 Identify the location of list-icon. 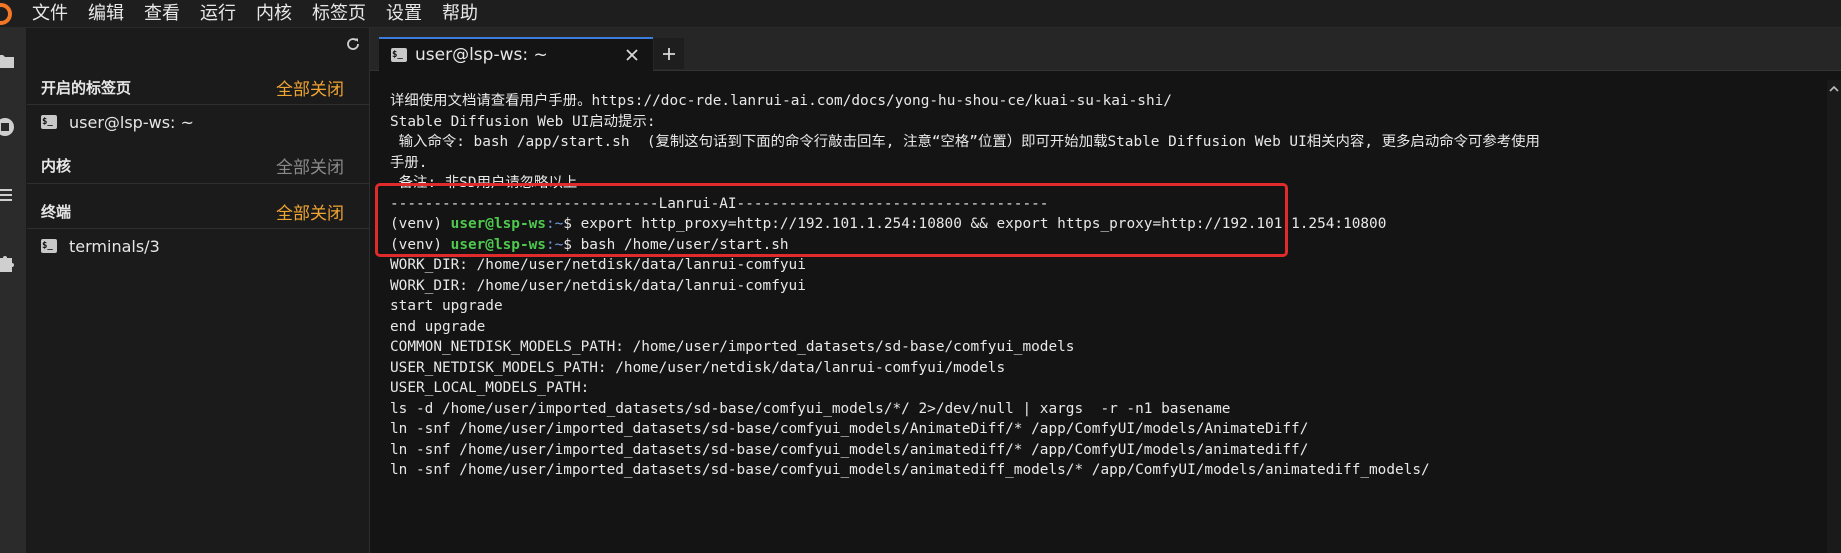
(8, 195).